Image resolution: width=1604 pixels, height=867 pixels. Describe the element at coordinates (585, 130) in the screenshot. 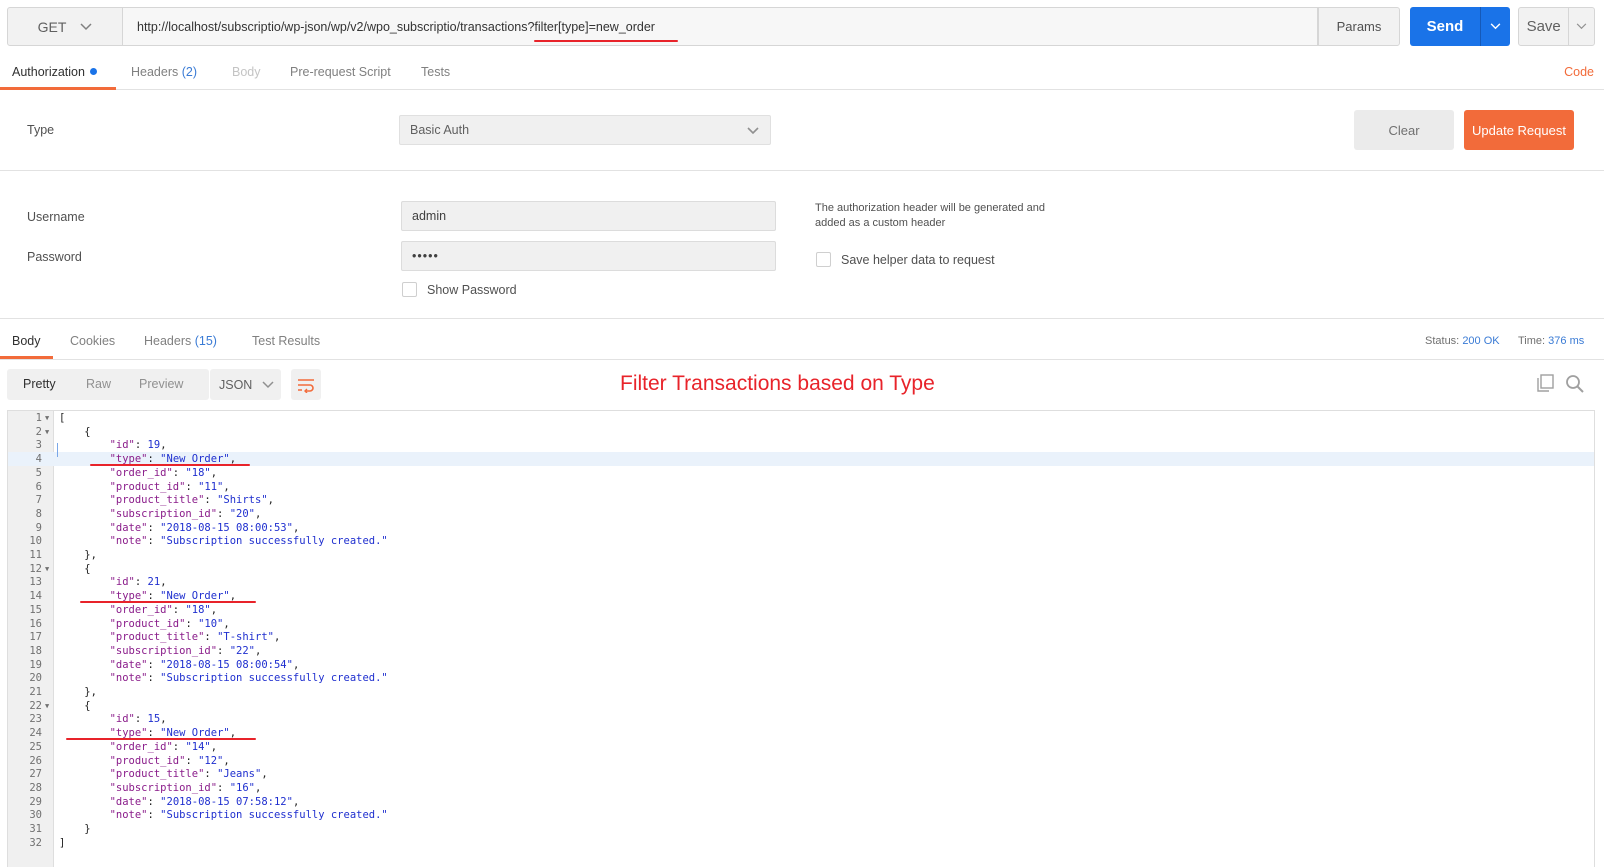

I see `auth-type-select: Basic Auth` at that location.